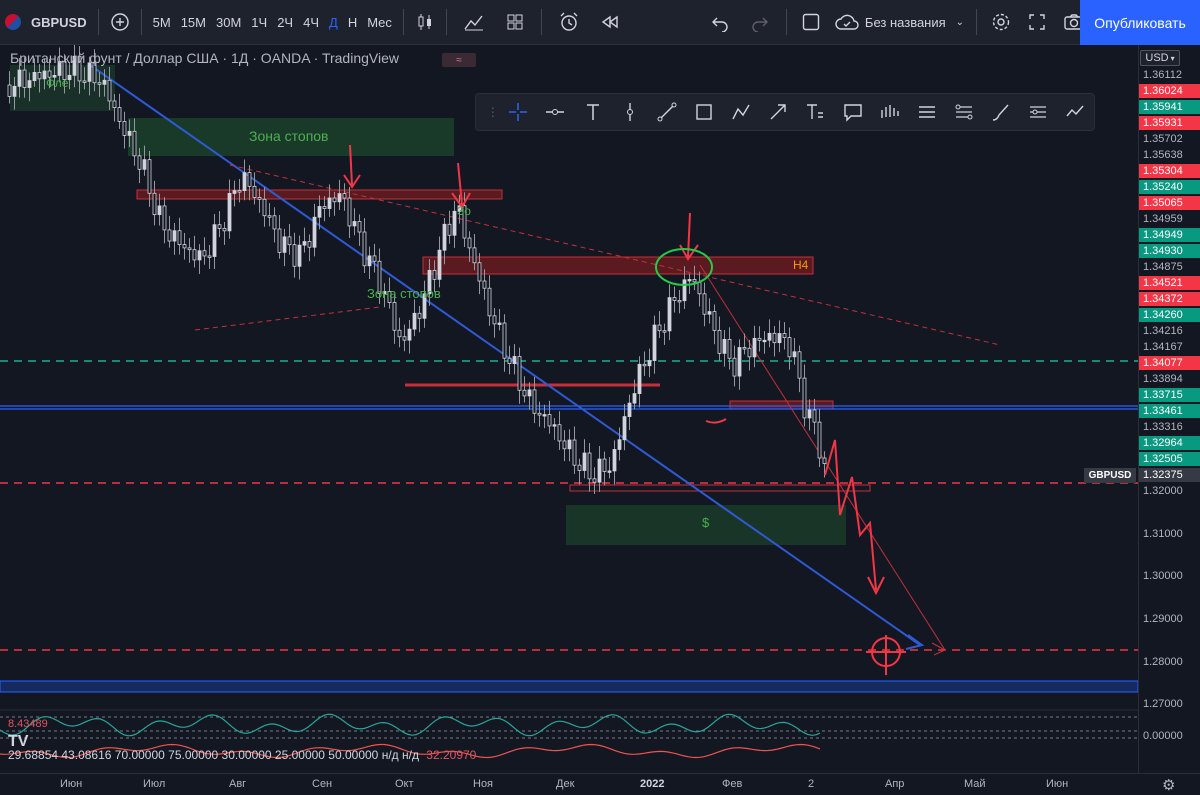  Describe the element at coordinates (610, 22) in the screenshot. I see `replay-button` at that location.